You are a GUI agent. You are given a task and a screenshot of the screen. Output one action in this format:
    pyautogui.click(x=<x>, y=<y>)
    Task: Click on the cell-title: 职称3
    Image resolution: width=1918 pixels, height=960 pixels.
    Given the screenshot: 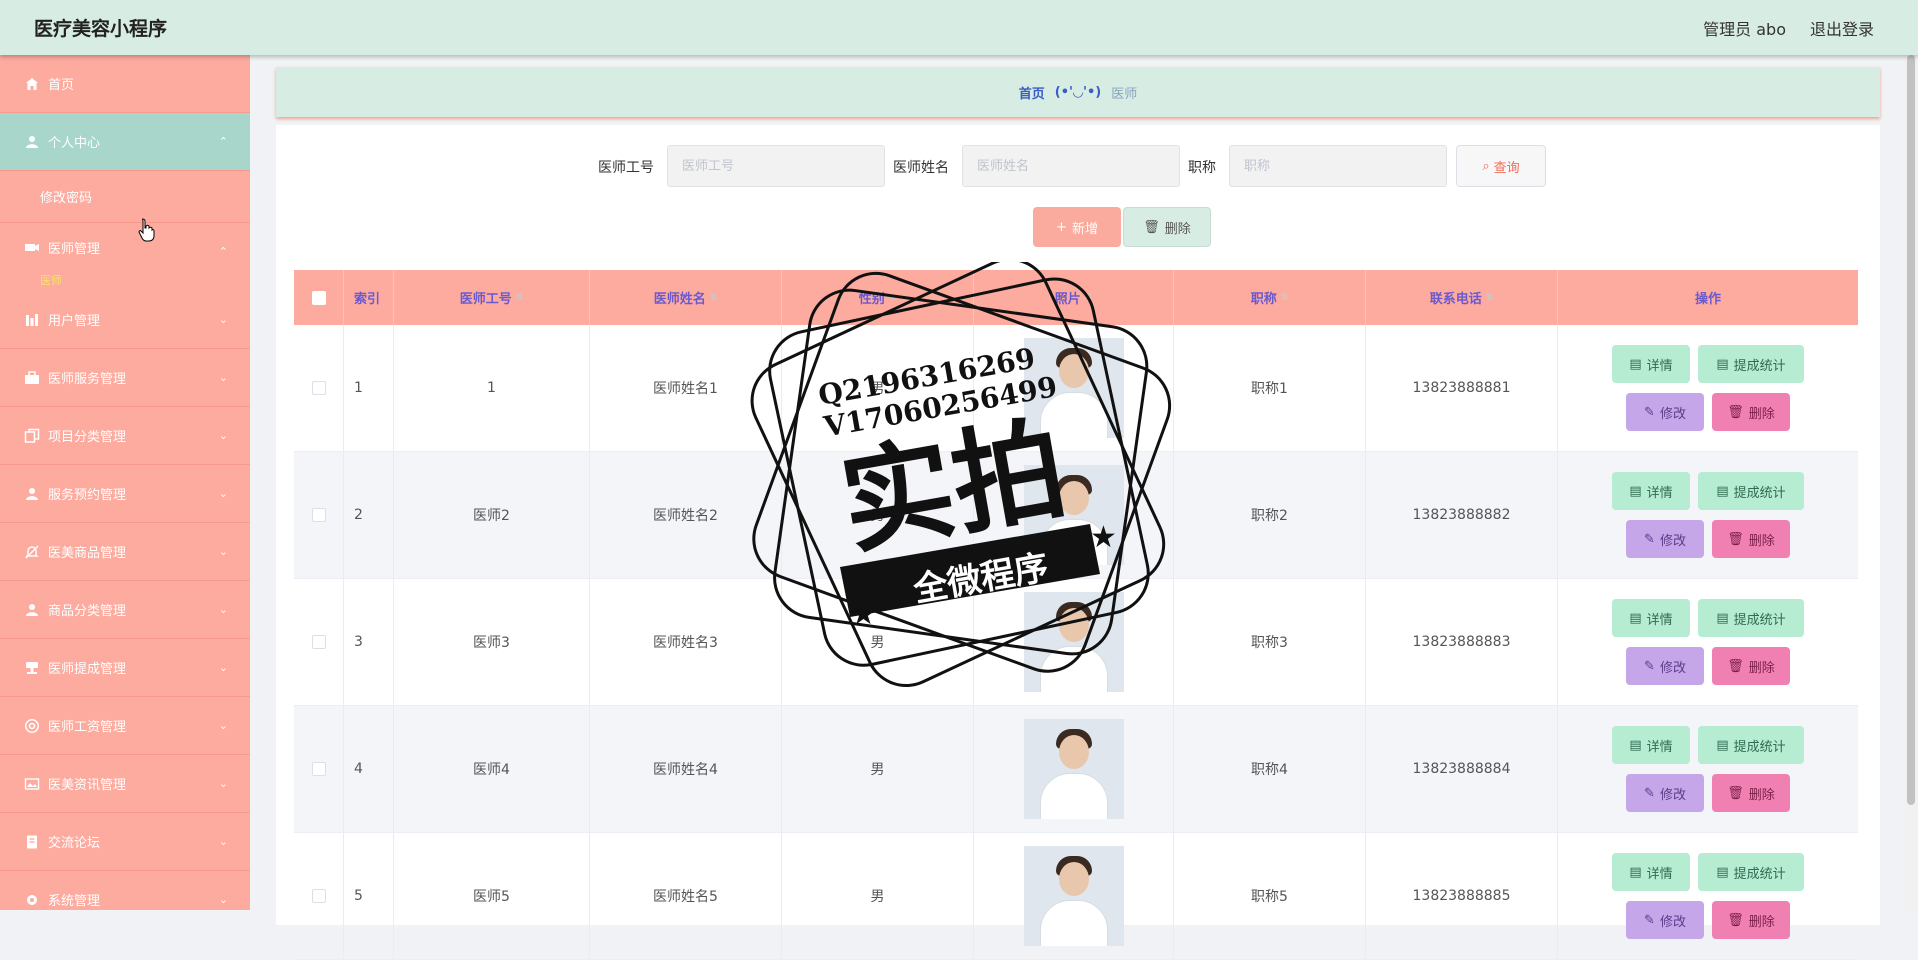 What is the action you would take?
    pyautogui.click(x=1270, y=642)
    